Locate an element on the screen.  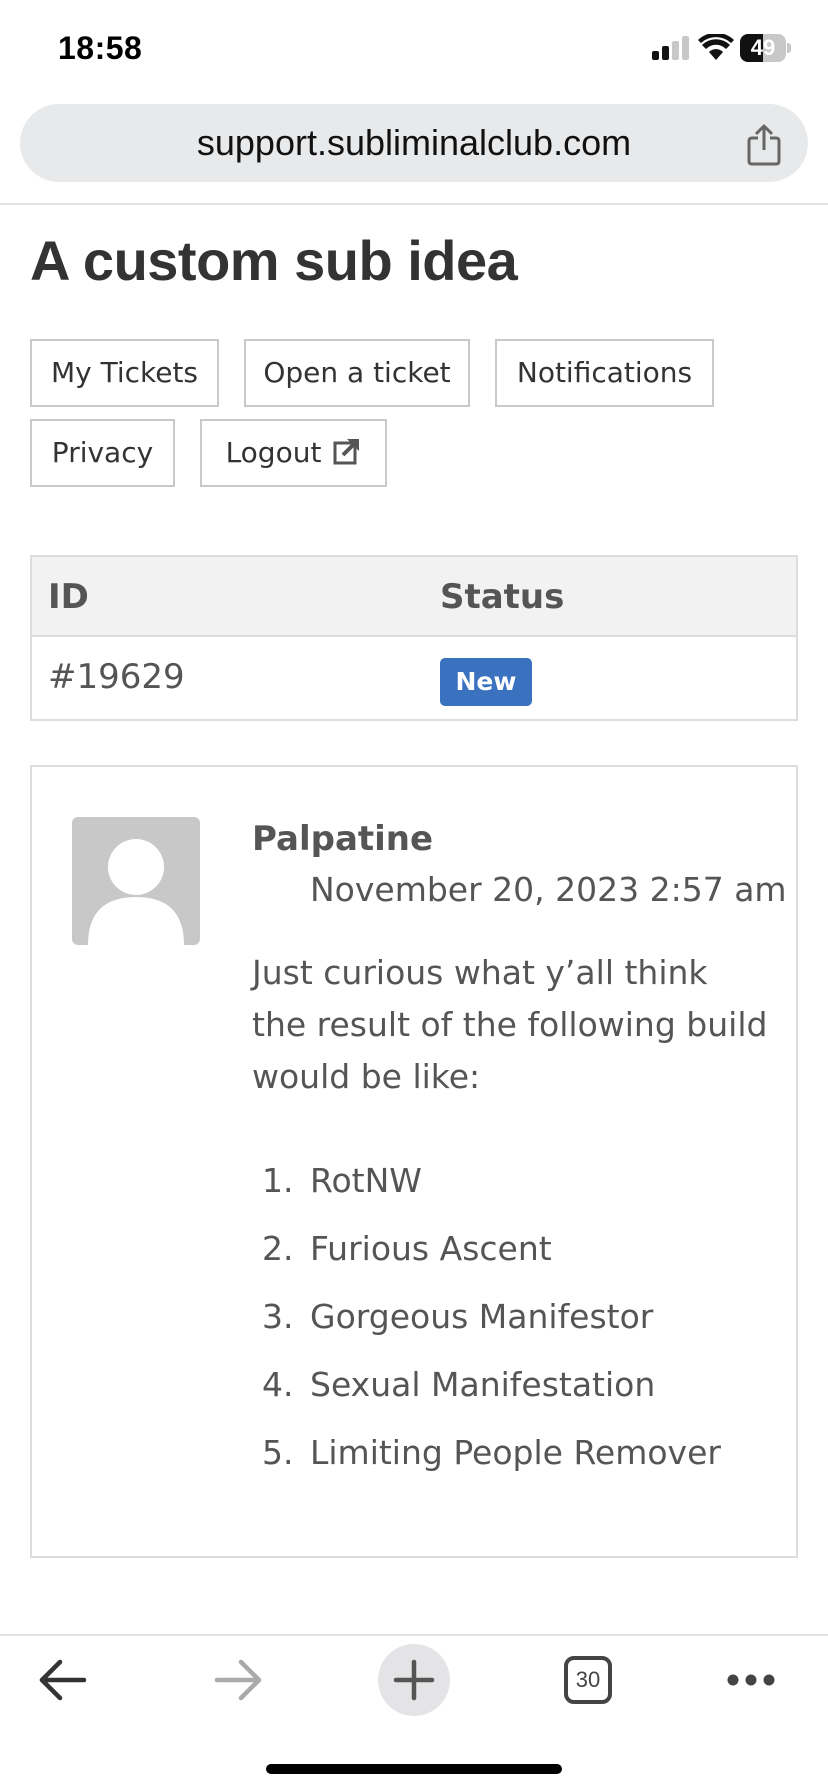
list-number: 4. is located at coordinates (278, 1384).